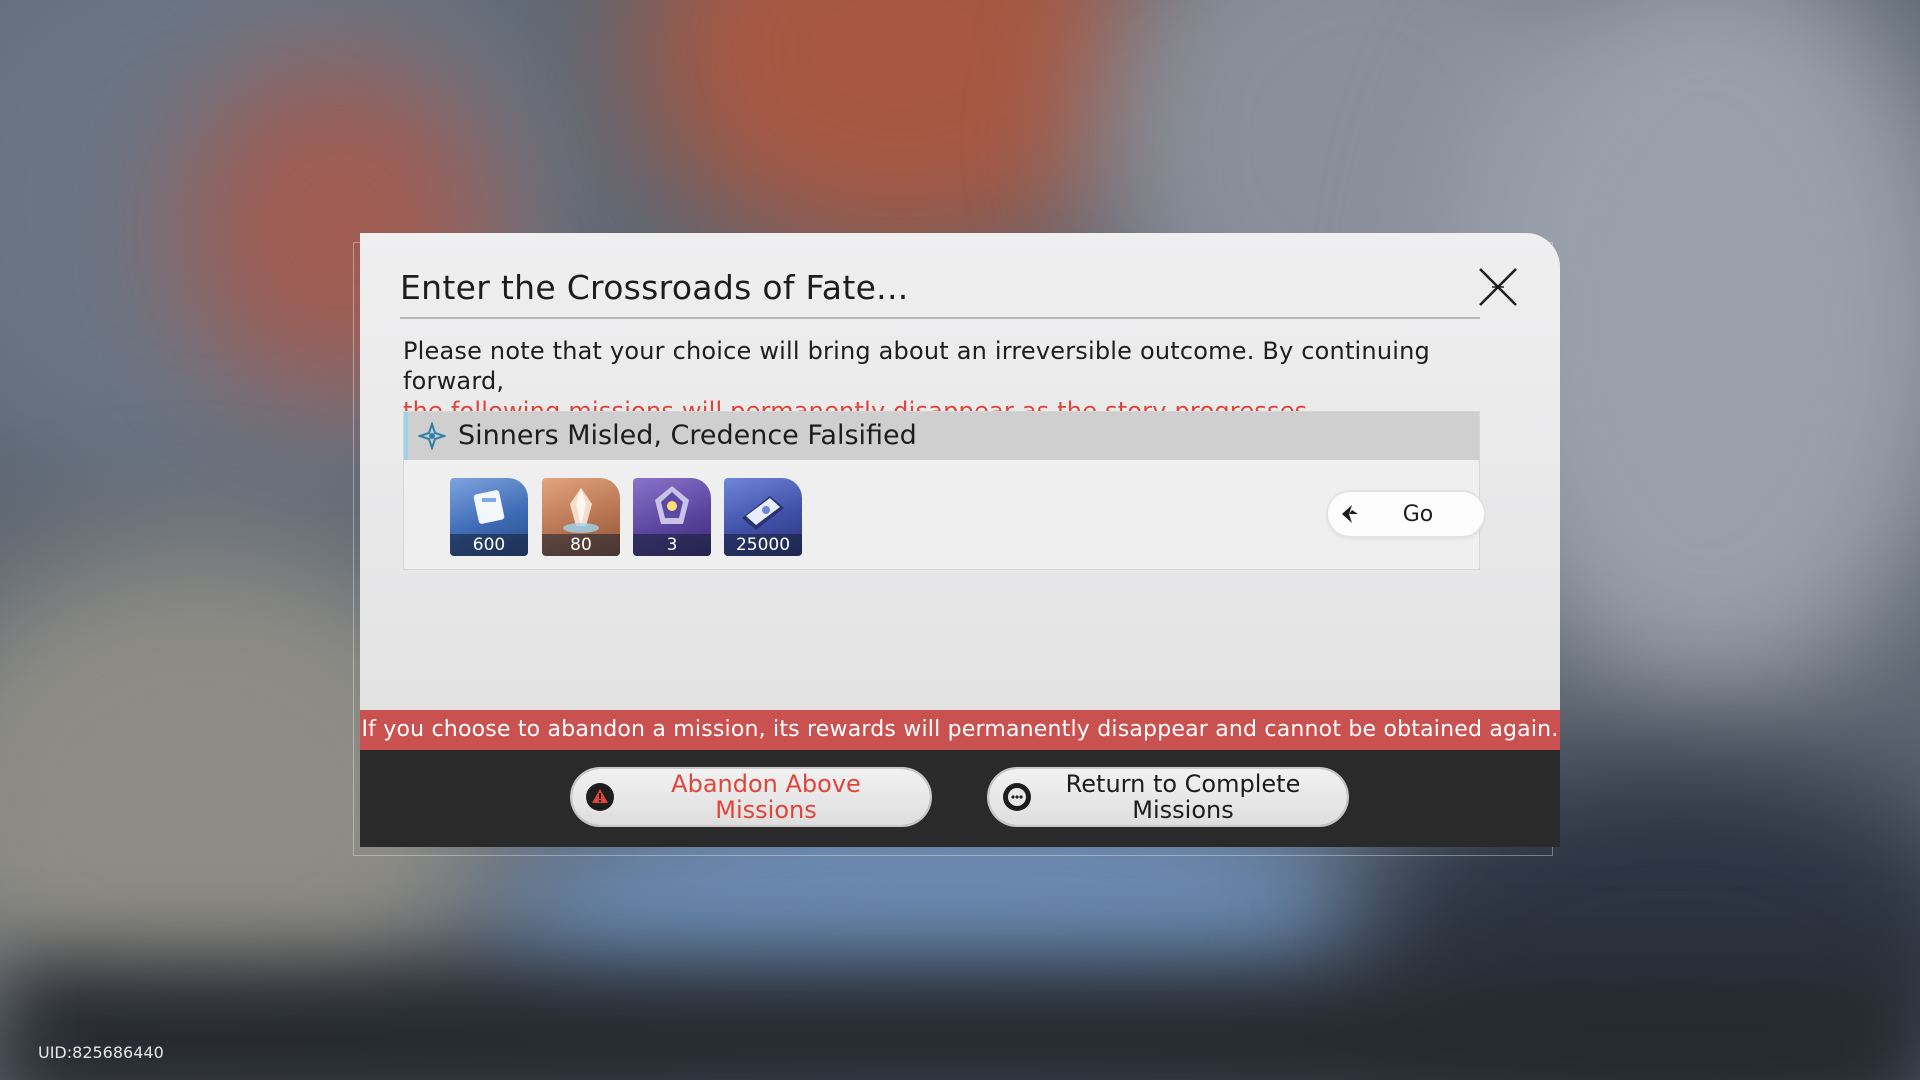 This screenshot has height=1080, width=1920. What do you see at coordinates (600, 797) in the screenshot?
I see `warning-icon` at bounding box center [600, 797].